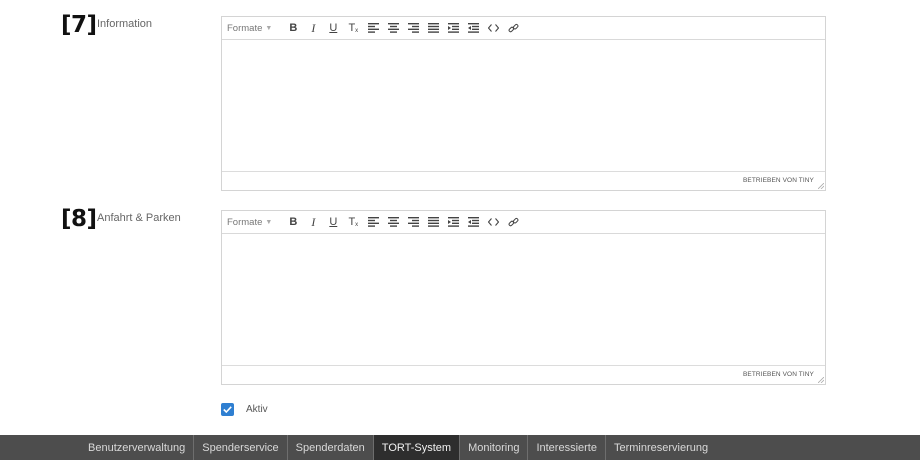 The height and width of the screenshot is (460, 920). Describe the element at coordinates (661, 447) in the screenshot. I see `nav-item-terminreservierung: Terminreservierung` at that location.